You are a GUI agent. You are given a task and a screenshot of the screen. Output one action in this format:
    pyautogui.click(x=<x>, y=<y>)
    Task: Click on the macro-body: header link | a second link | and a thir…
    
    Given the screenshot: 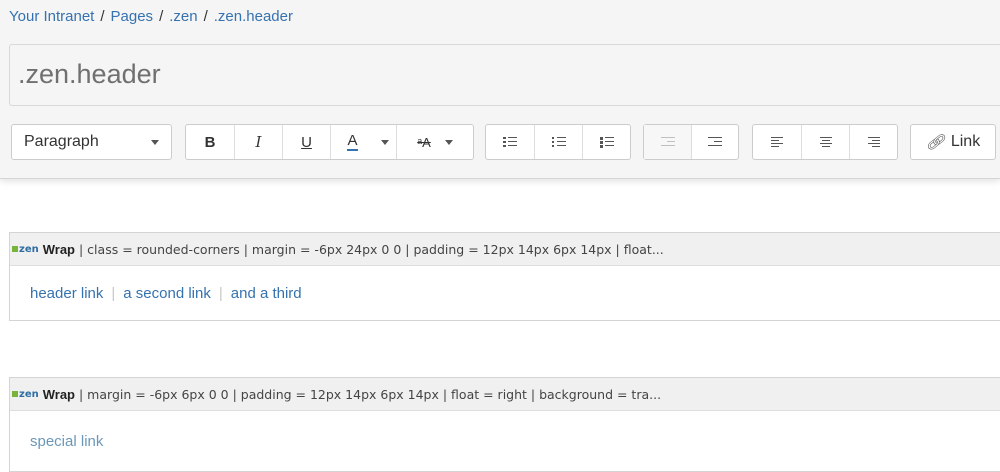 What is the action you would take?
    pyautogui.click(x=505, y=293)
    